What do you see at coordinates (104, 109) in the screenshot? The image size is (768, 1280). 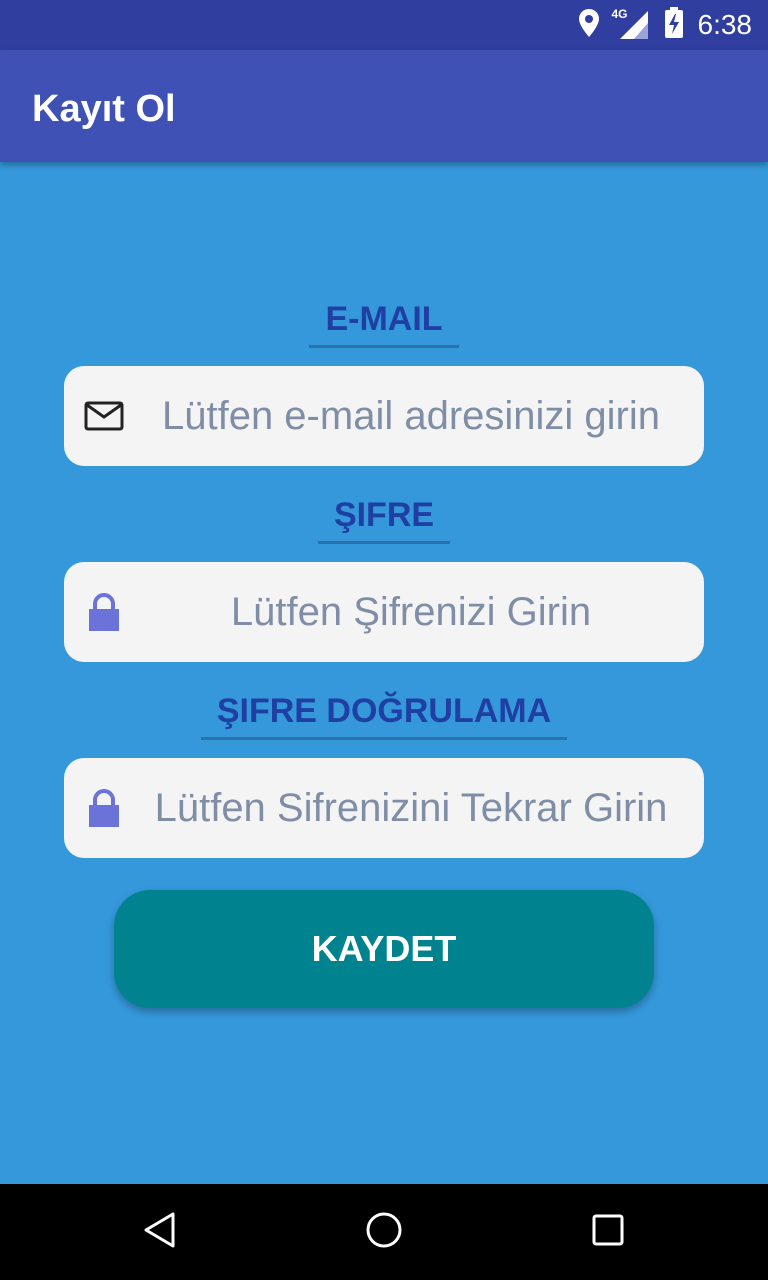 I see `page-title: Kayıt Ol` at bounding box center [104, 109].